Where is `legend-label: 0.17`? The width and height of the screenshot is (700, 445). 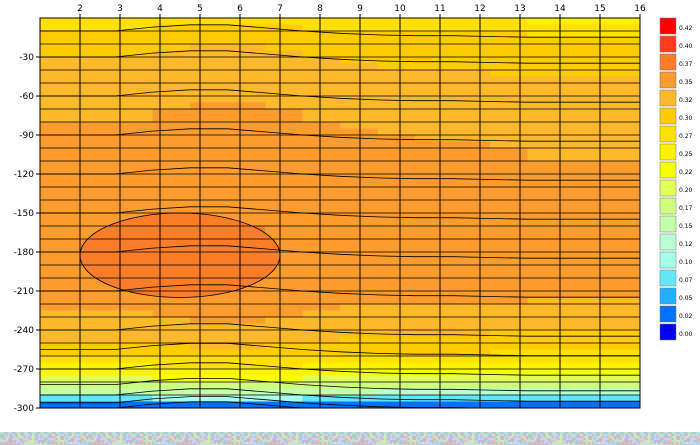
legend-label: 0.17 is located at coordinates (686, 208).